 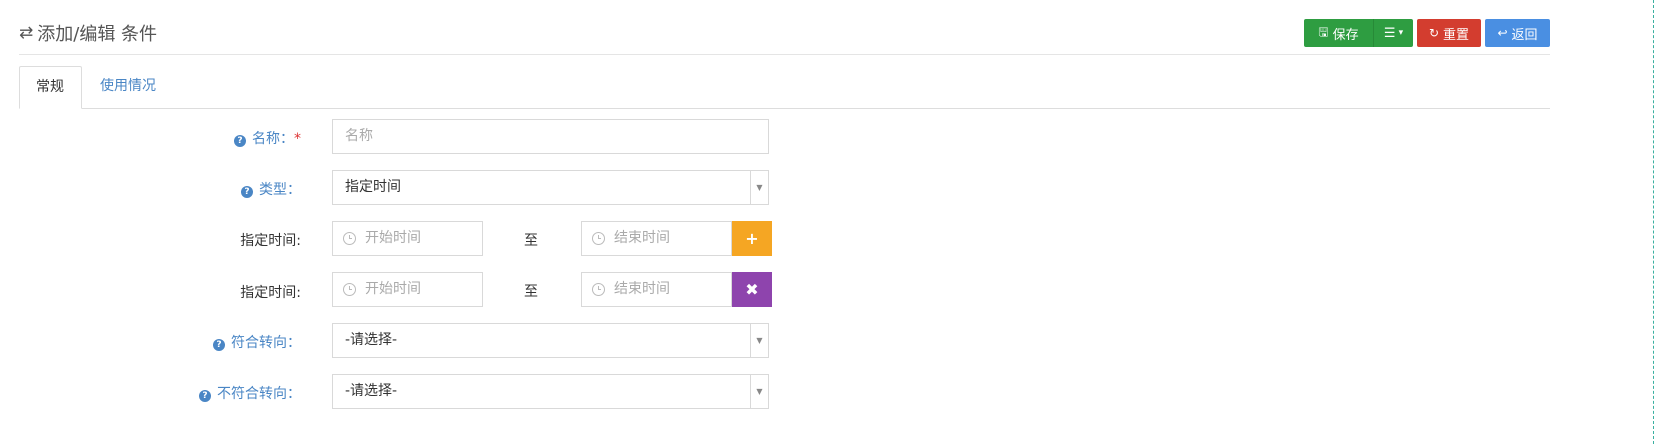 I want to click on type-select: 指定时间 ▼, so click(x=550, y=187).